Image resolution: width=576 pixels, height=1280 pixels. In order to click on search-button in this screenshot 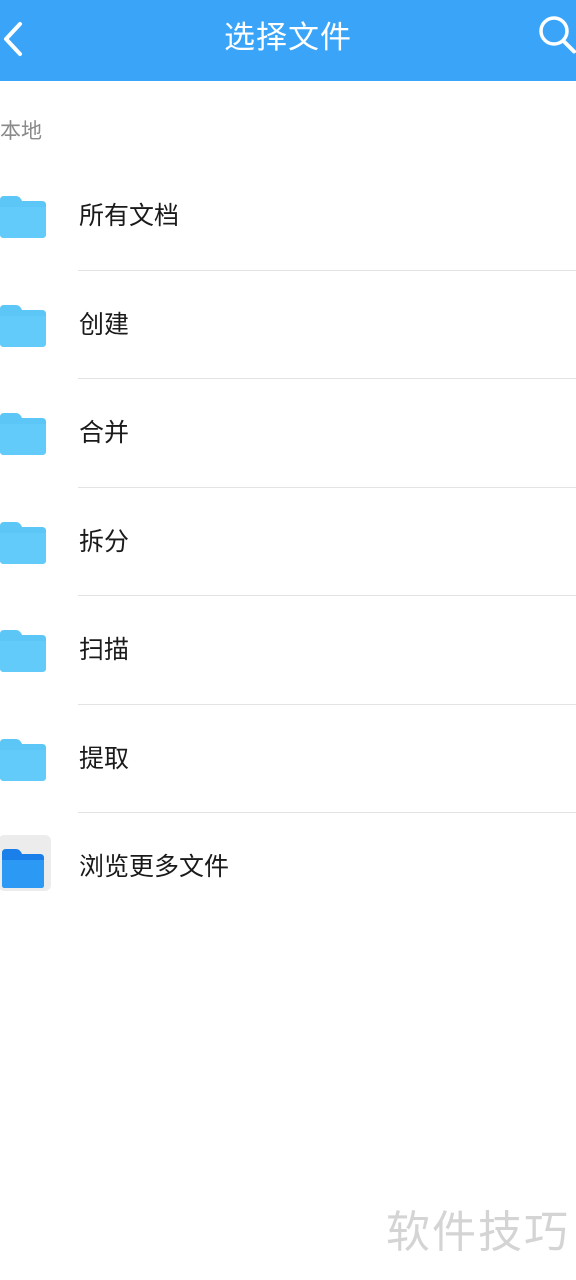, I will do `click(556, 34)`.